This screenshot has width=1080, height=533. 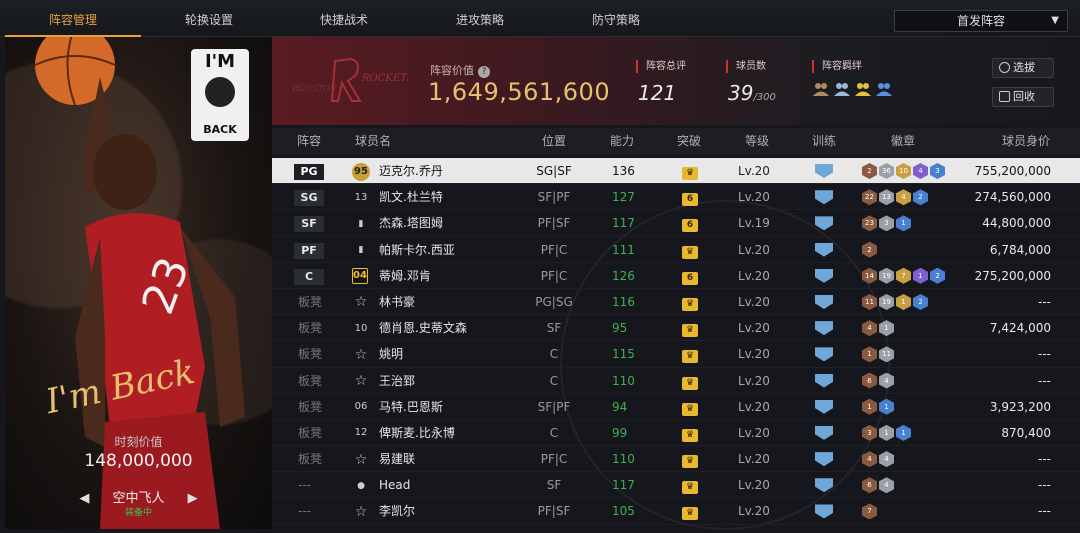 What do you see at coordinates (394, 484) in the screenshot?
I see `player-name: Head` at bounding box center [394, 484].